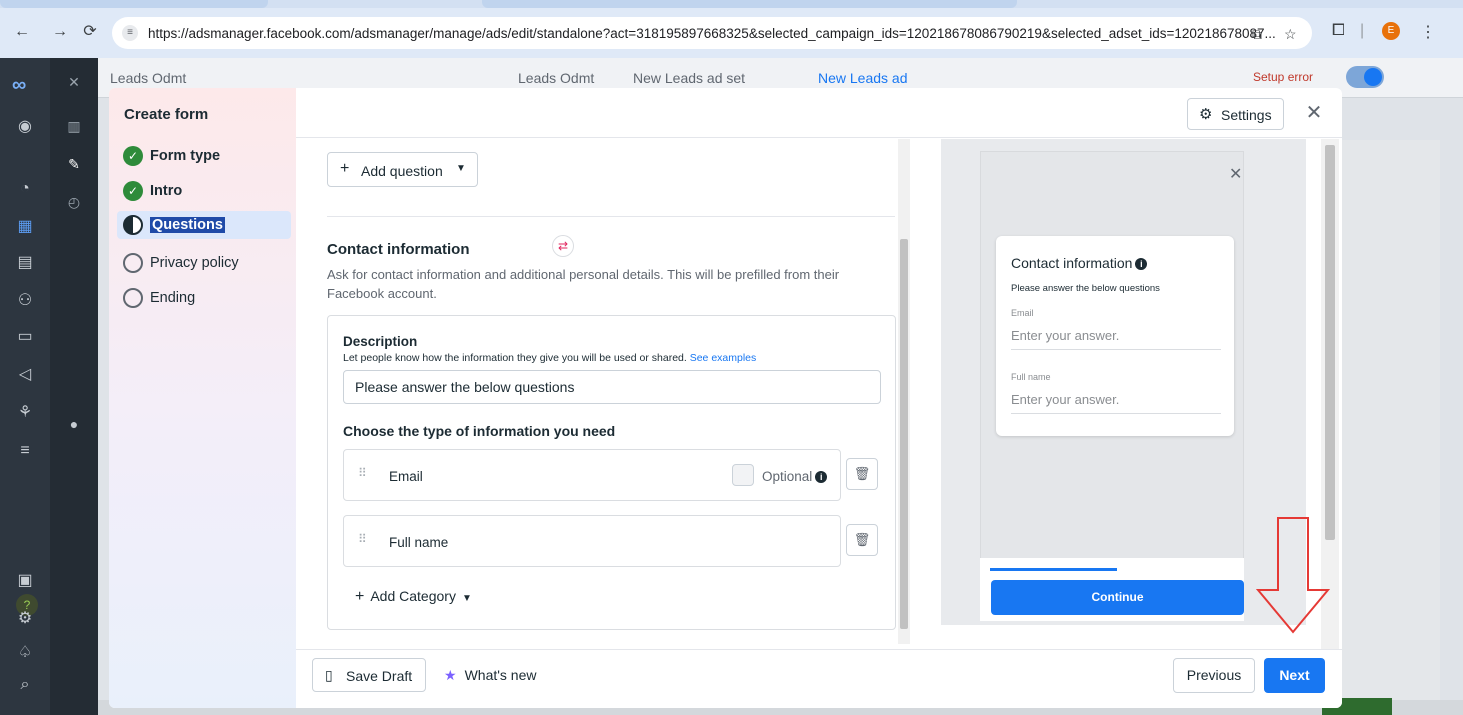  I want to click on profile-avatar: E, so click(1391, 31).